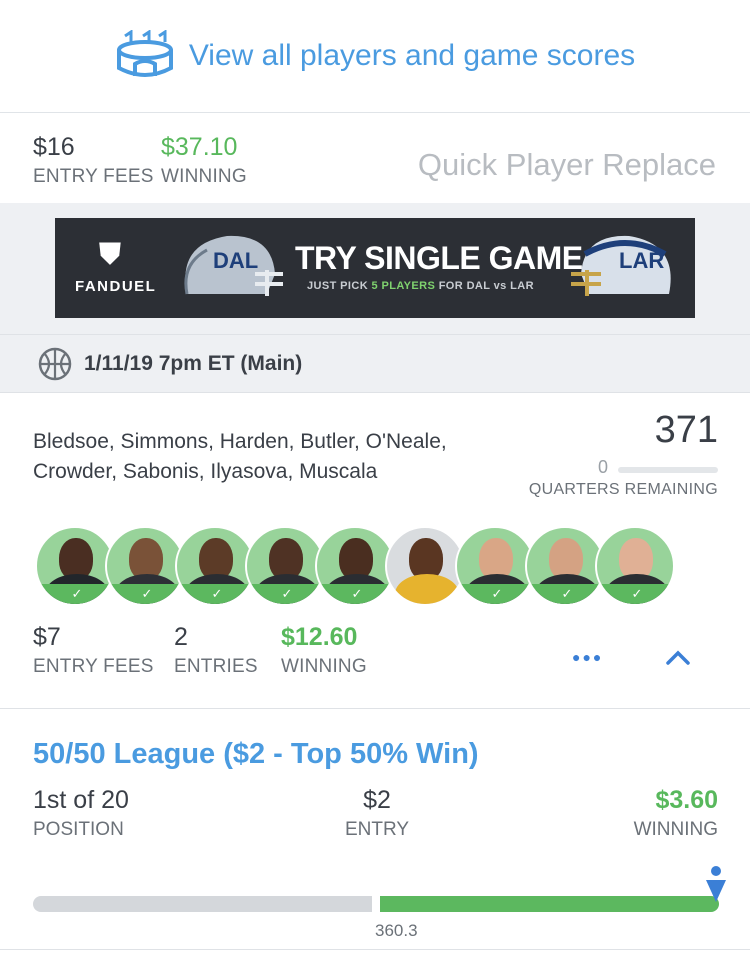  I want to click on contest-position-label: POSITION, so click(78, 829).